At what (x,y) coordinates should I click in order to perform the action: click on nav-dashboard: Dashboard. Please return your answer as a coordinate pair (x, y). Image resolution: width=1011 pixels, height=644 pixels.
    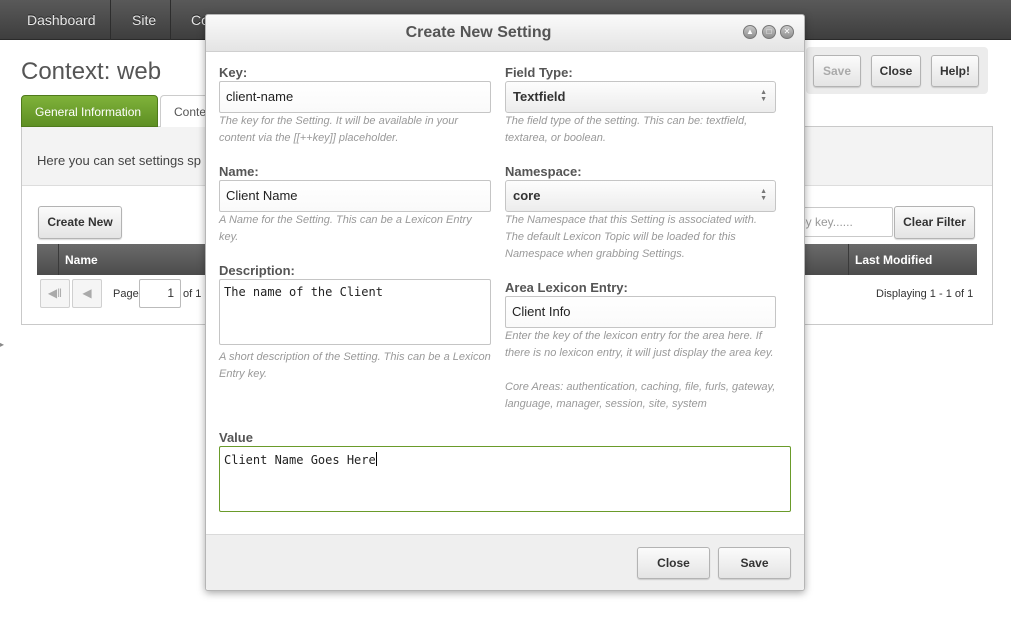
    Looking at the image, I should click on (62, 20).